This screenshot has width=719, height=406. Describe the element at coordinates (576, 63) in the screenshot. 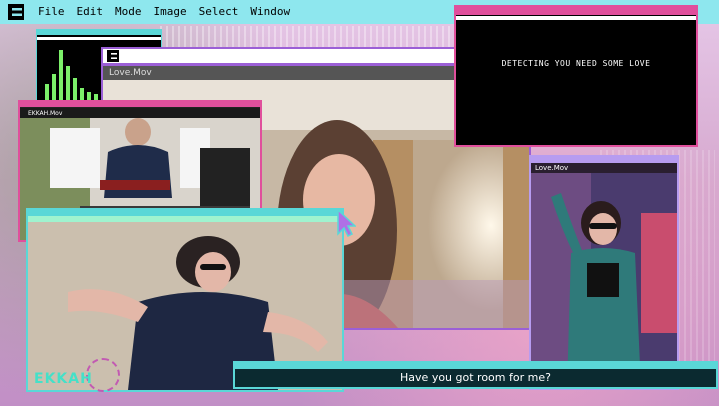

I see `terminal-message: DETECTING YOU NEED SOME LOVE` at that location.